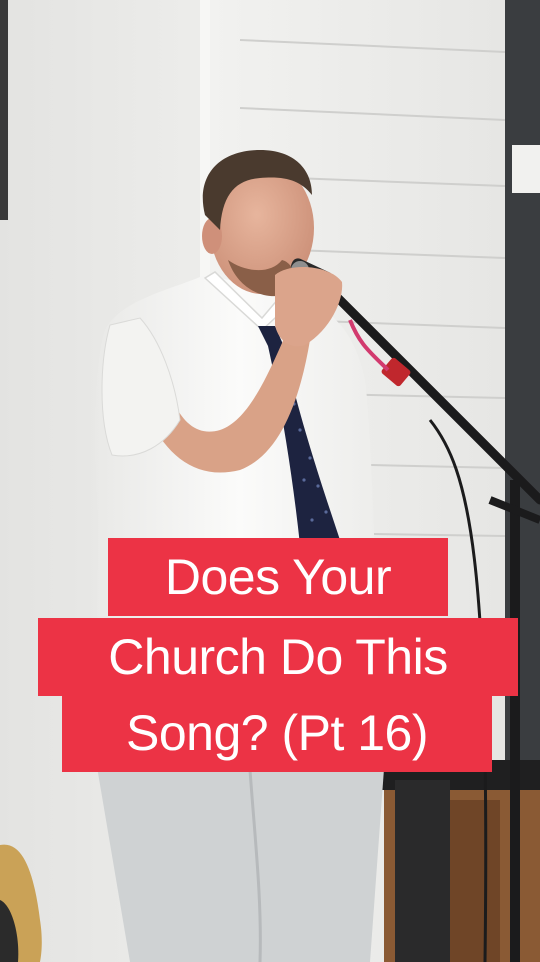 The height and width of the screenshot is (962, 540). What do you see at coordinates (240, 858) in the screenshot?
I see `pants` at bounding box center [240, 858].